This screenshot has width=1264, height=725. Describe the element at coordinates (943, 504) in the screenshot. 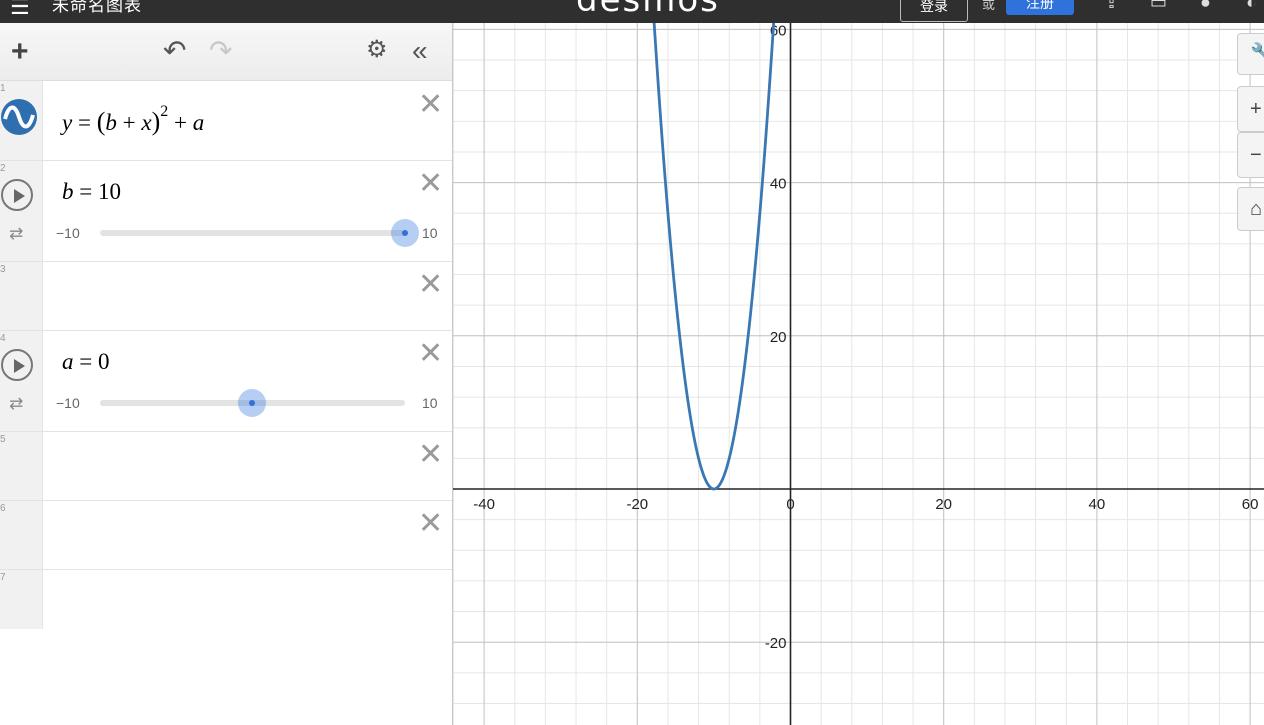

I see `x-tick-label: 20` at that location.